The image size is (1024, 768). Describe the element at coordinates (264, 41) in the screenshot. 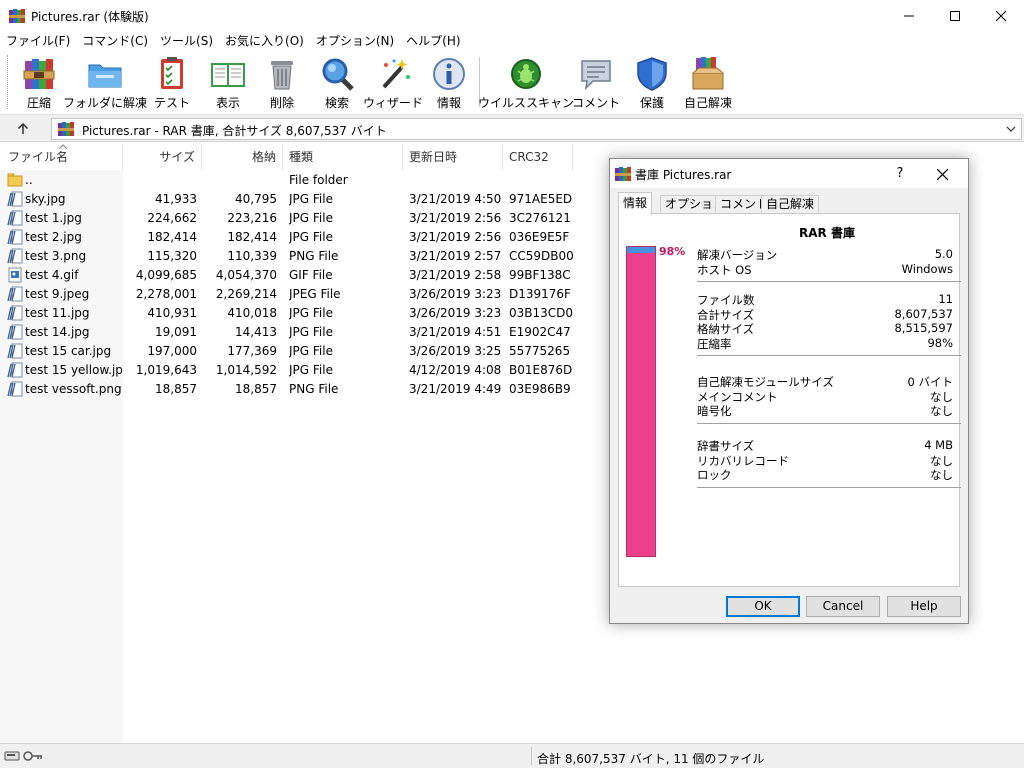

I see `menu-favorites: お気に入り(O)` at that location.